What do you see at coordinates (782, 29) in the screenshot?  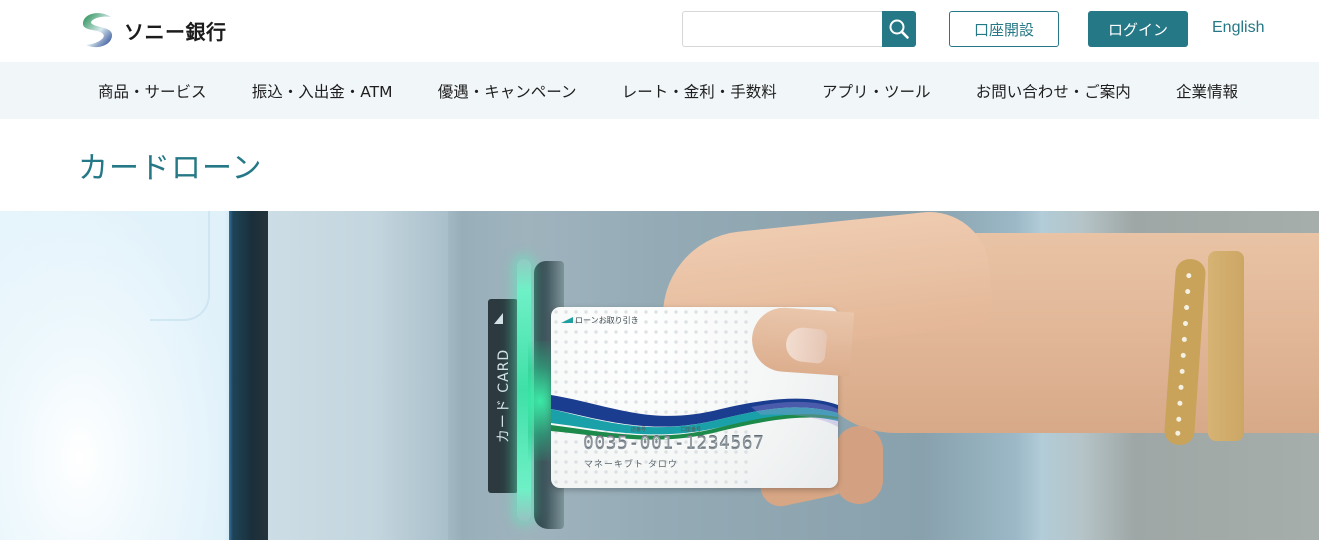 I see `search-input` at bounding box center [782, 29].